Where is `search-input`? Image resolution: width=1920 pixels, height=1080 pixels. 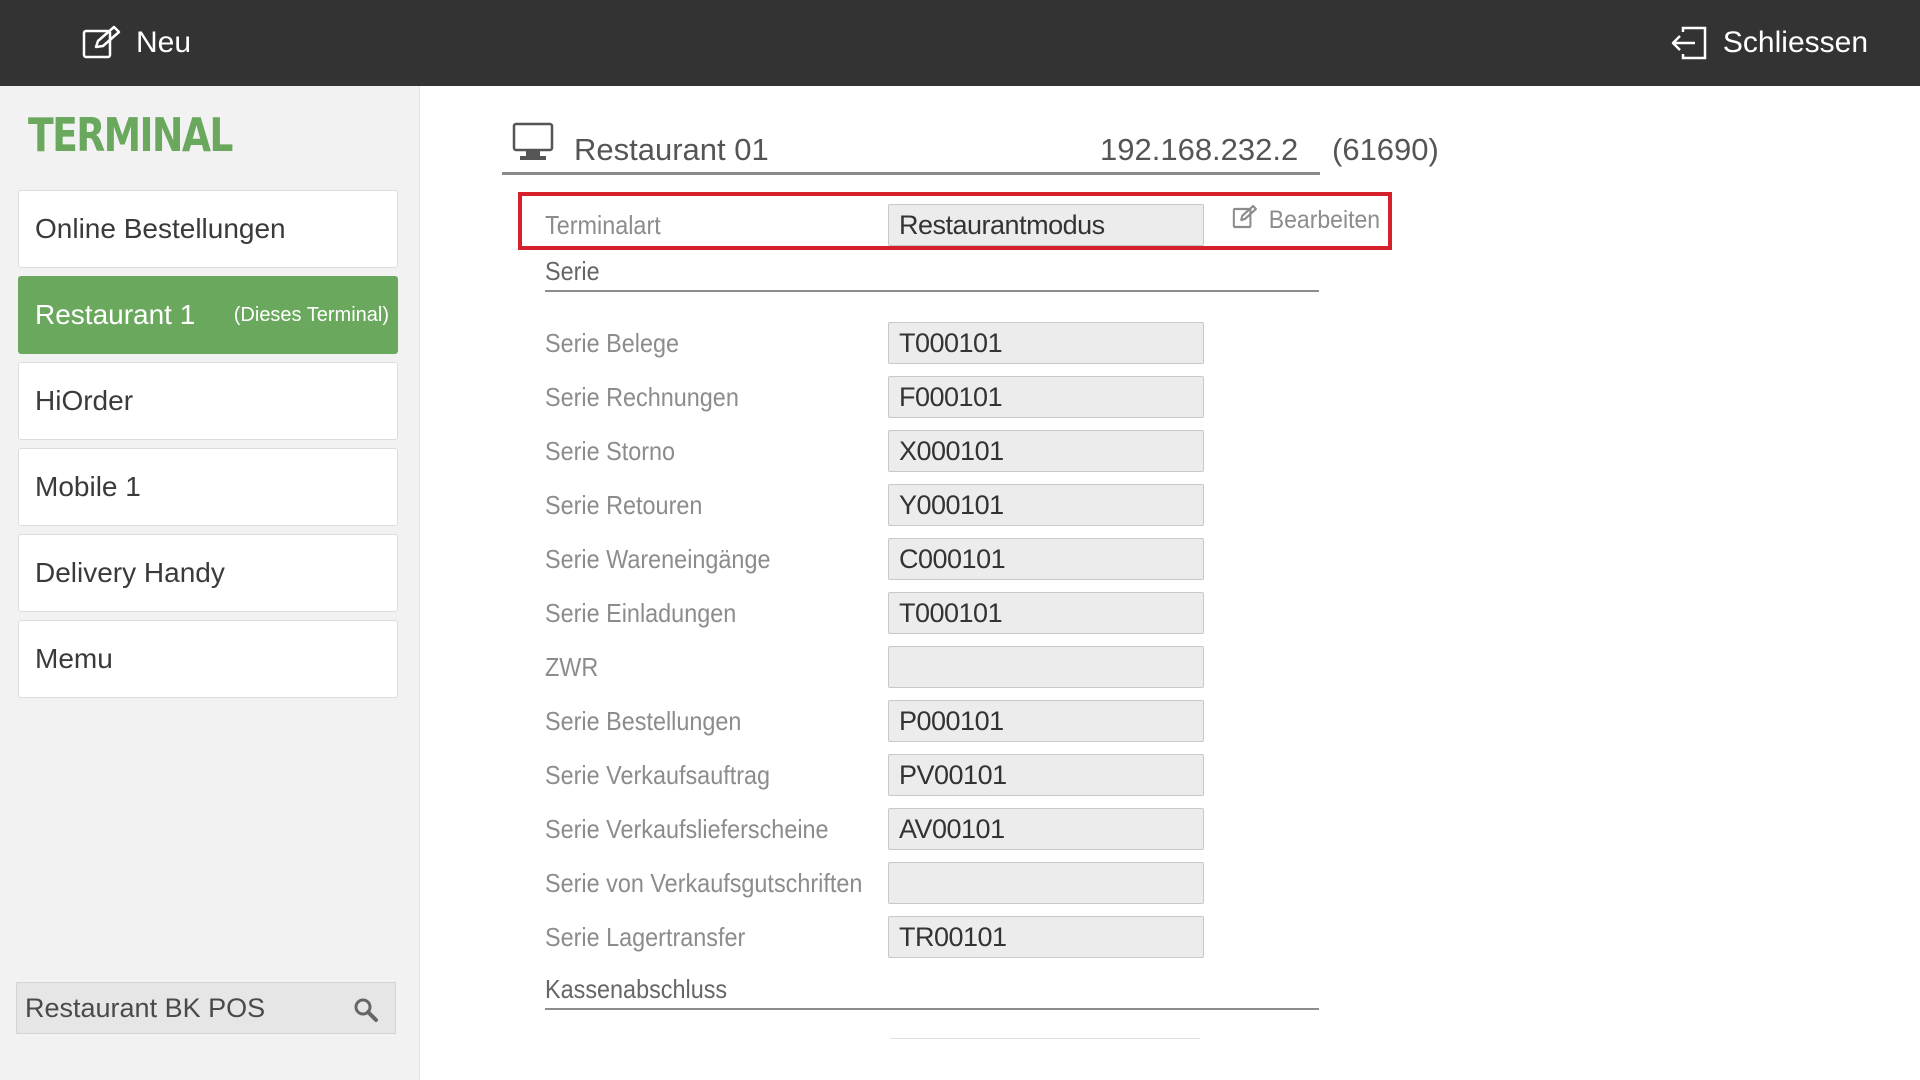 search-input is located at coordinates (182, 1008).